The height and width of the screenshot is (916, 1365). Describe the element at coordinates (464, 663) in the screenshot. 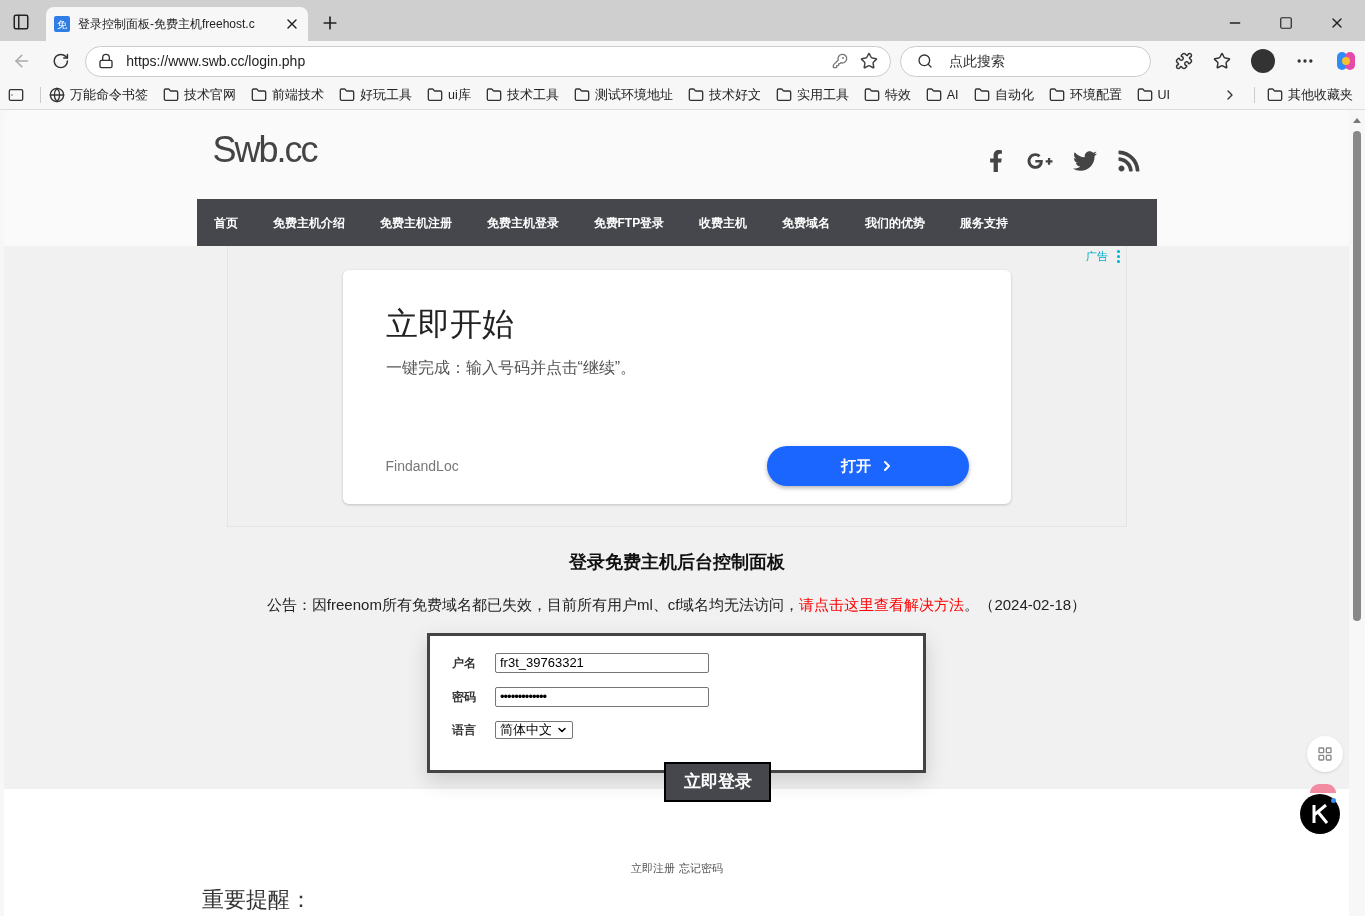

I see `field-label: 户名` at that location.